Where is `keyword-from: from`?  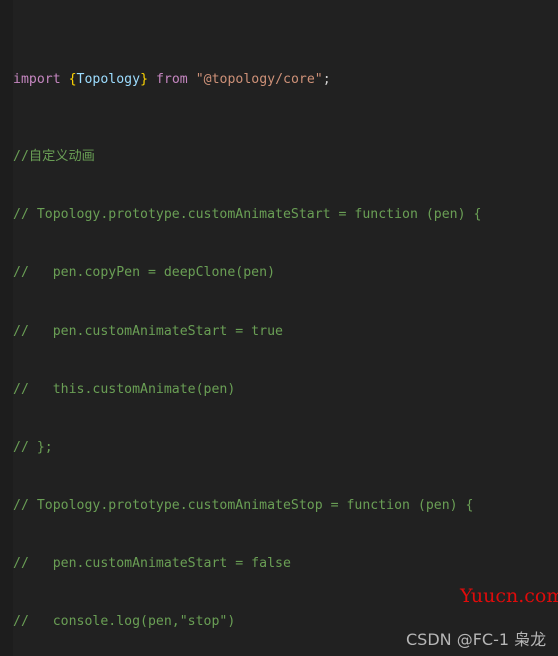
keyword-from: from is located at coordinates (171, 80).